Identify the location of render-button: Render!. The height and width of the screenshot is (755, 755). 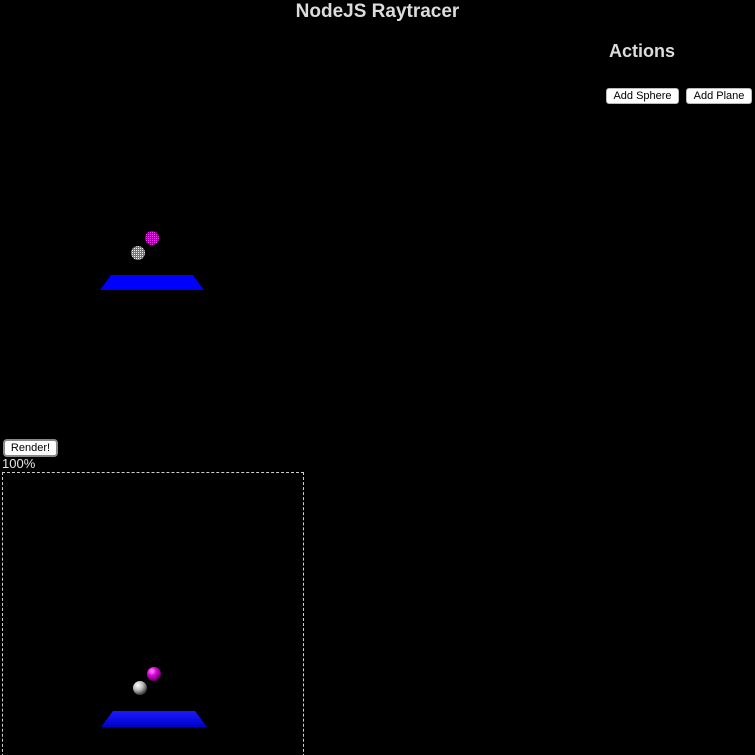
(30, 448).